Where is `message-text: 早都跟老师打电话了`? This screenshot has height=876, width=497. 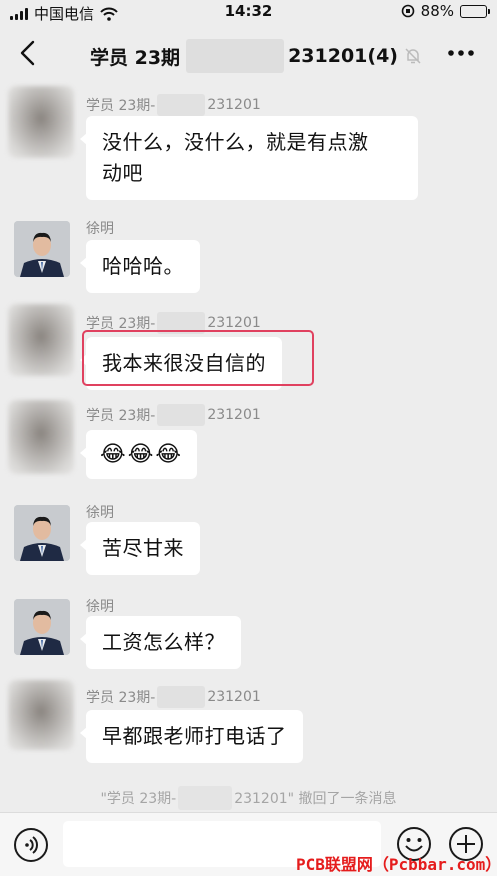 message-text: 早都跟老师打电话了 is located at coordinates (194, 736).